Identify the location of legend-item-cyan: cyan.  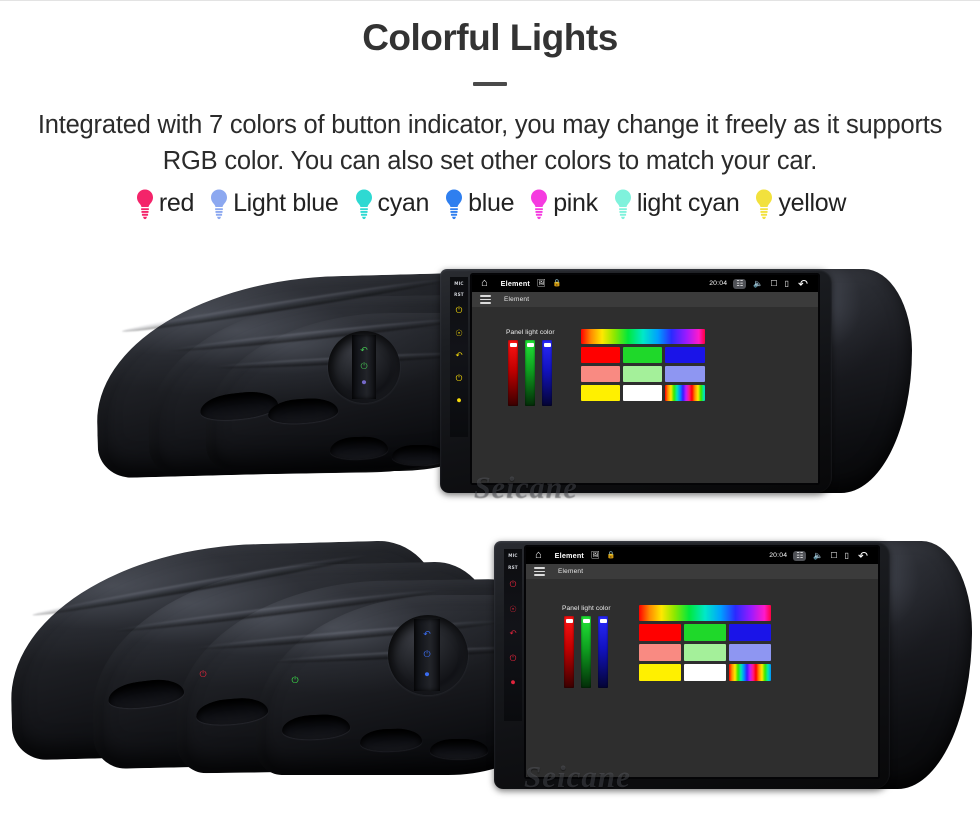
(391, 204).